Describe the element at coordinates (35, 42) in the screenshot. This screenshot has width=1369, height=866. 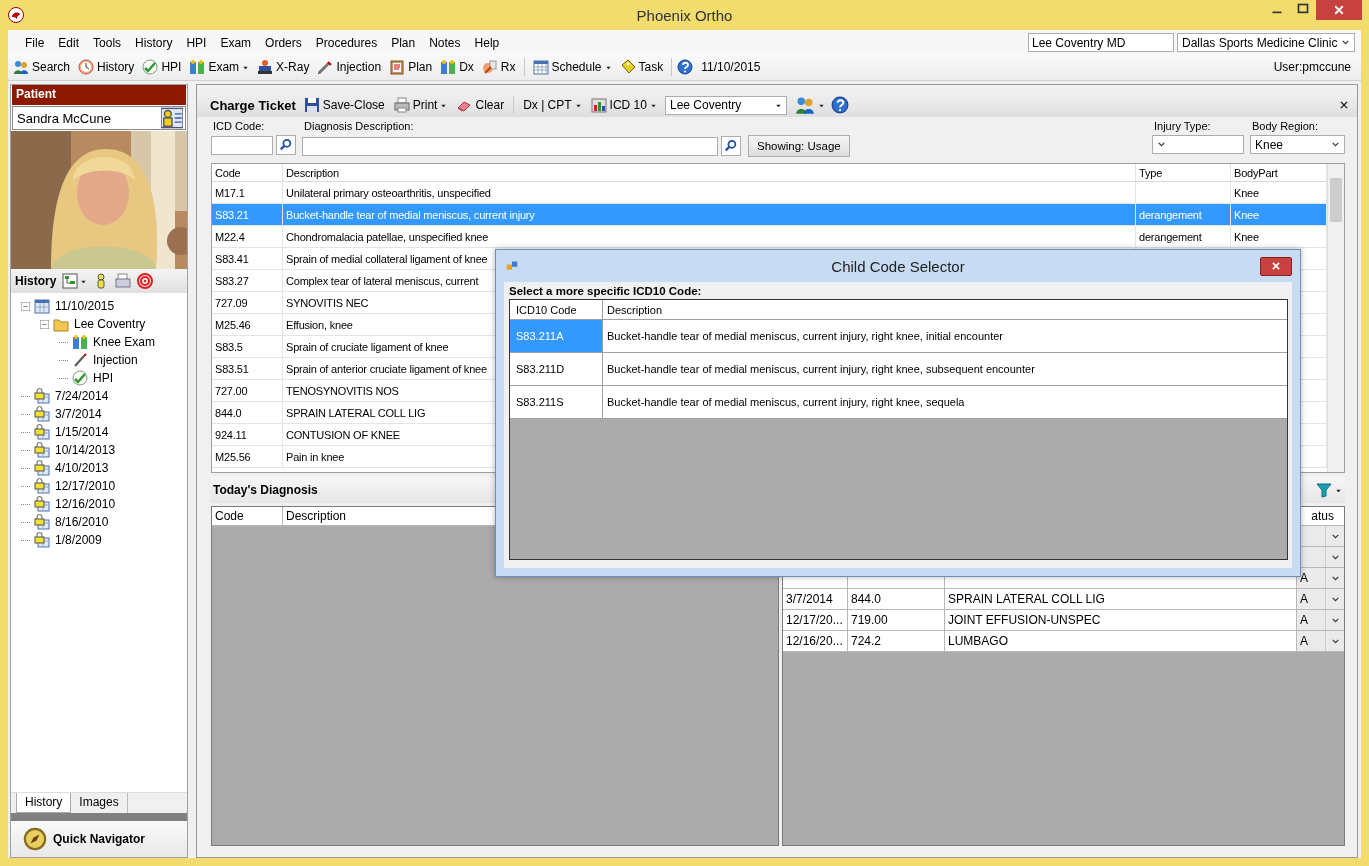
I see `menu-item: File` at that location.